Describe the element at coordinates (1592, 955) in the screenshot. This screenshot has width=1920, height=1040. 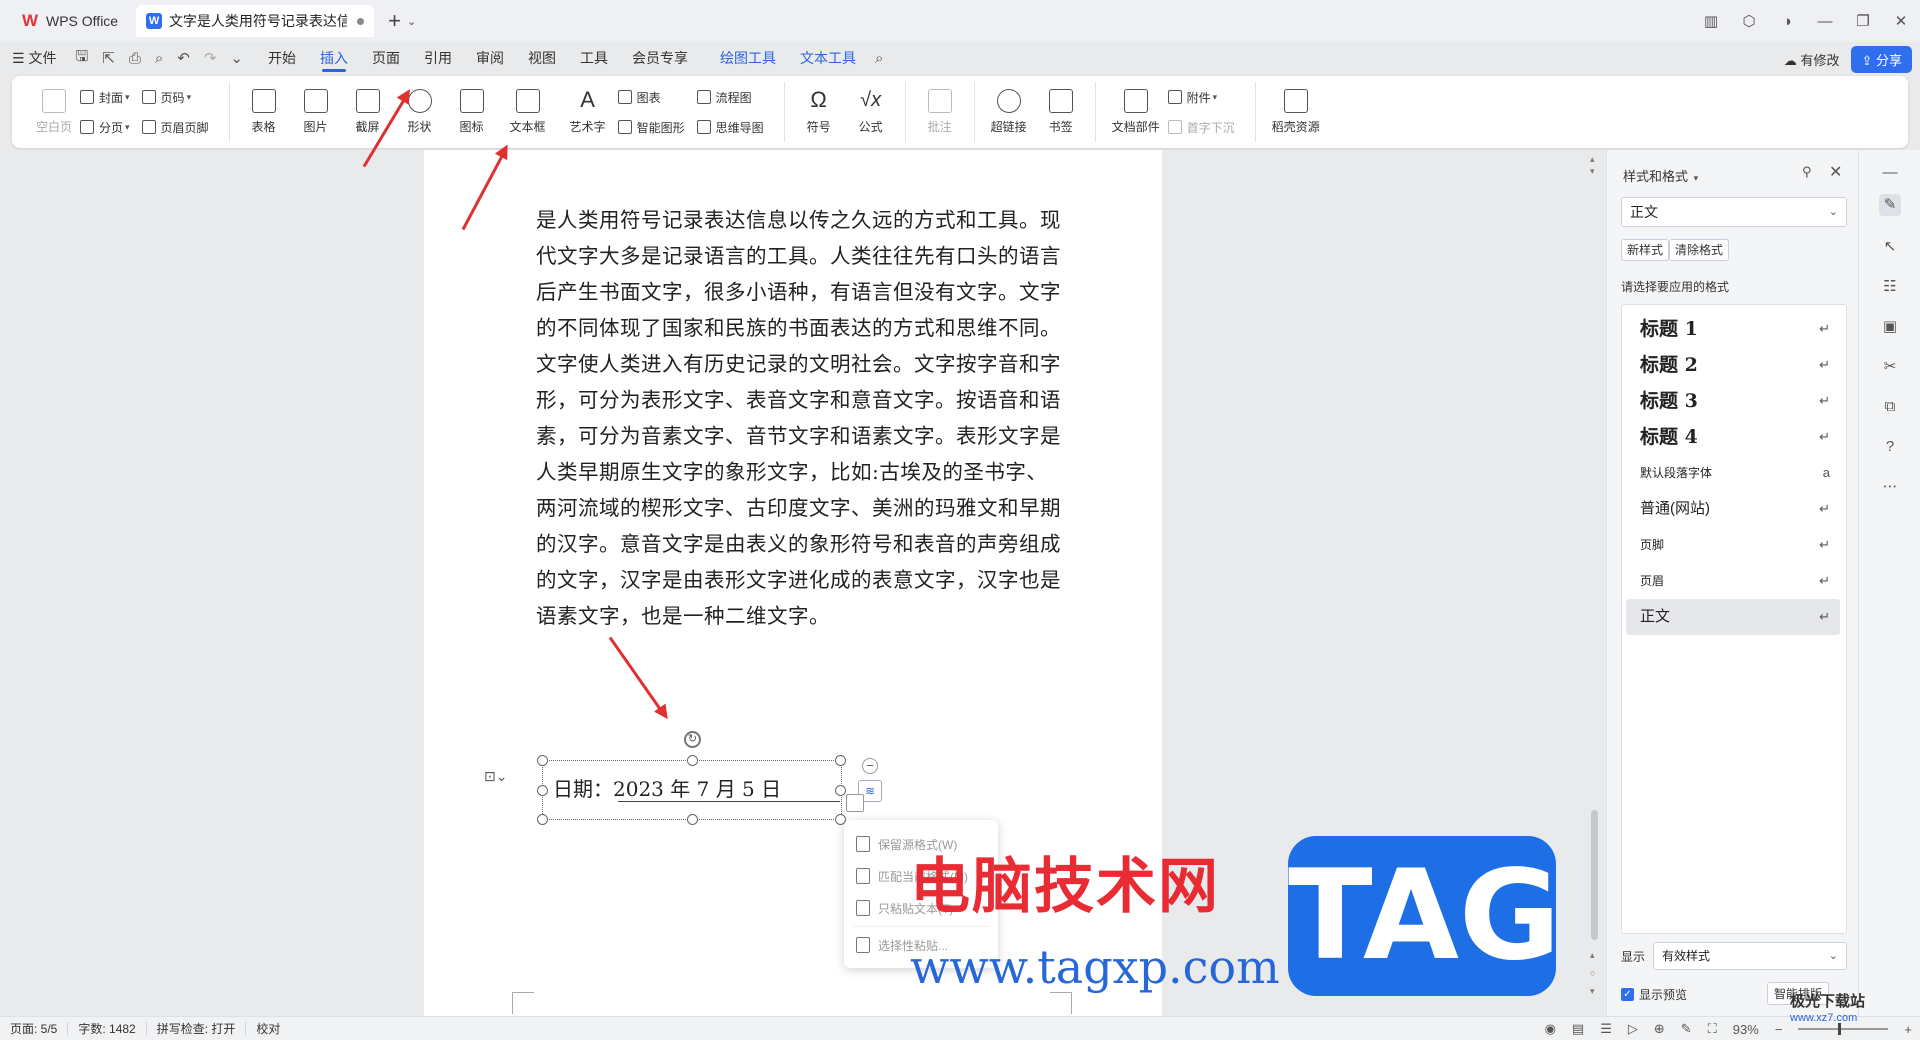
I see `prev-page-icon: ▴` at that location.